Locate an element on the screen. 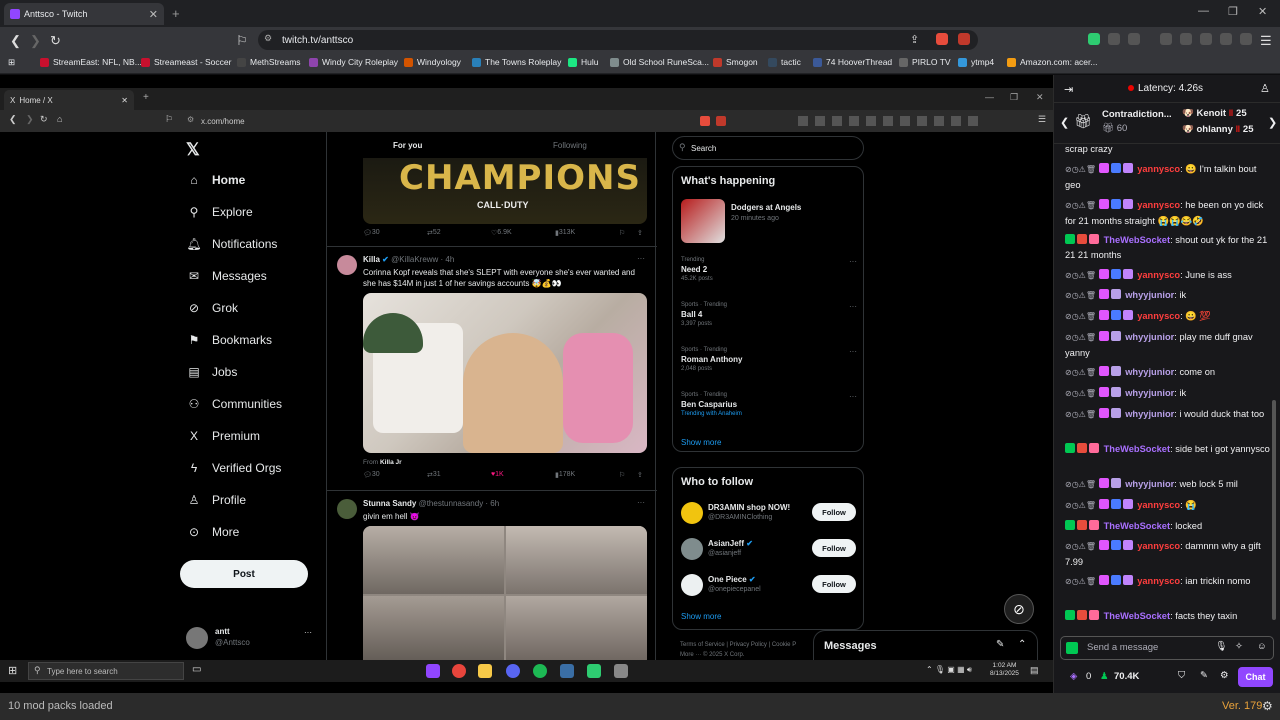 This screenshot has height=720, width=1280. nav-premium: X Premium is located at coordinates (223, 436).